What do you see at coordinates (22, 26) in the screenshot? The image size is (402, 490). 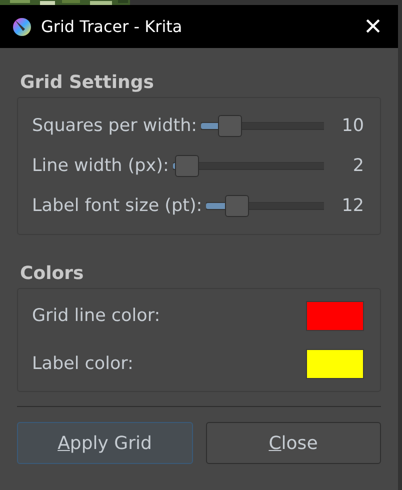 I see `app-logo-icon` at bounding box center [22, 26].